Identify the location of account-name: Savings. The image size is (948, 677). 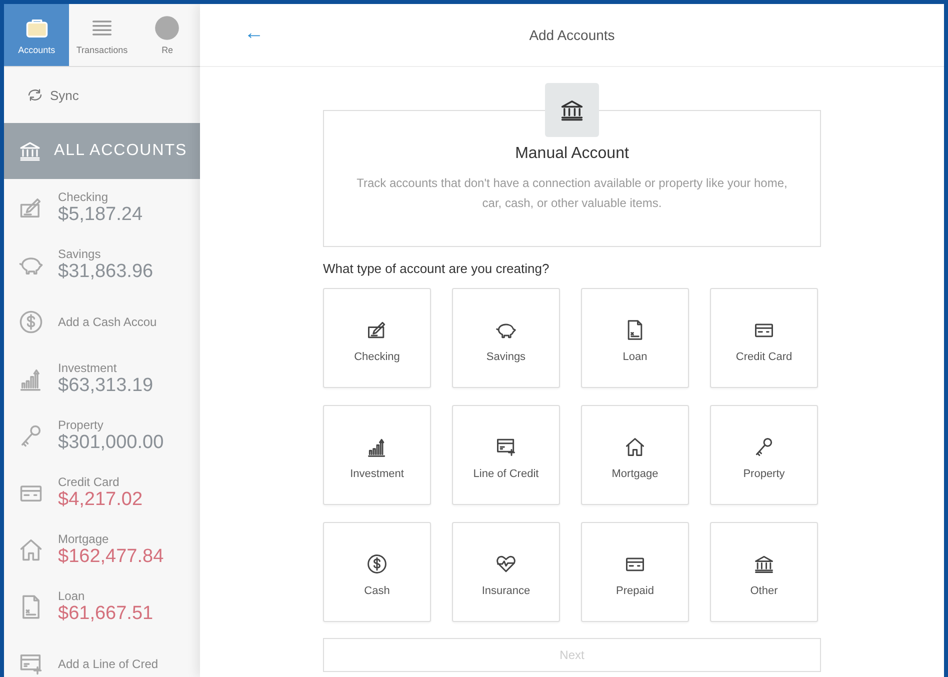
(80, 253).